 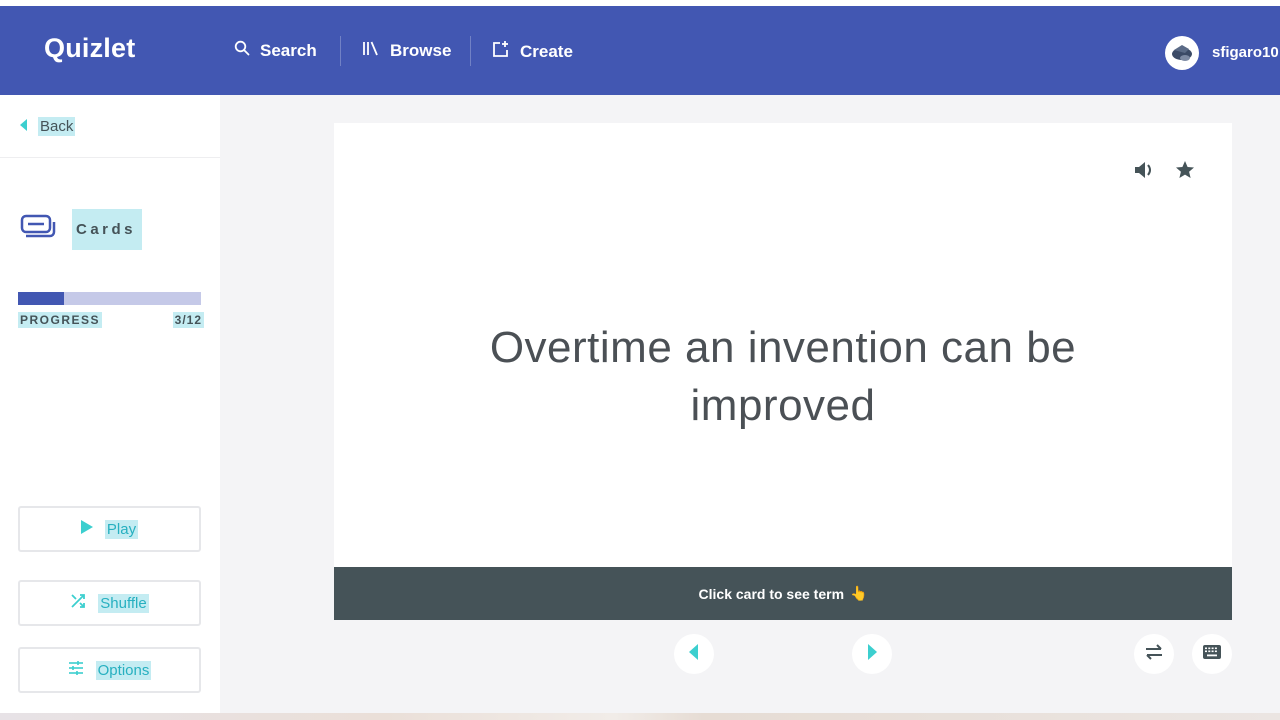 I want to click on card-definition-text: Overtime an invention can be improved, so click(x=783, y=376).